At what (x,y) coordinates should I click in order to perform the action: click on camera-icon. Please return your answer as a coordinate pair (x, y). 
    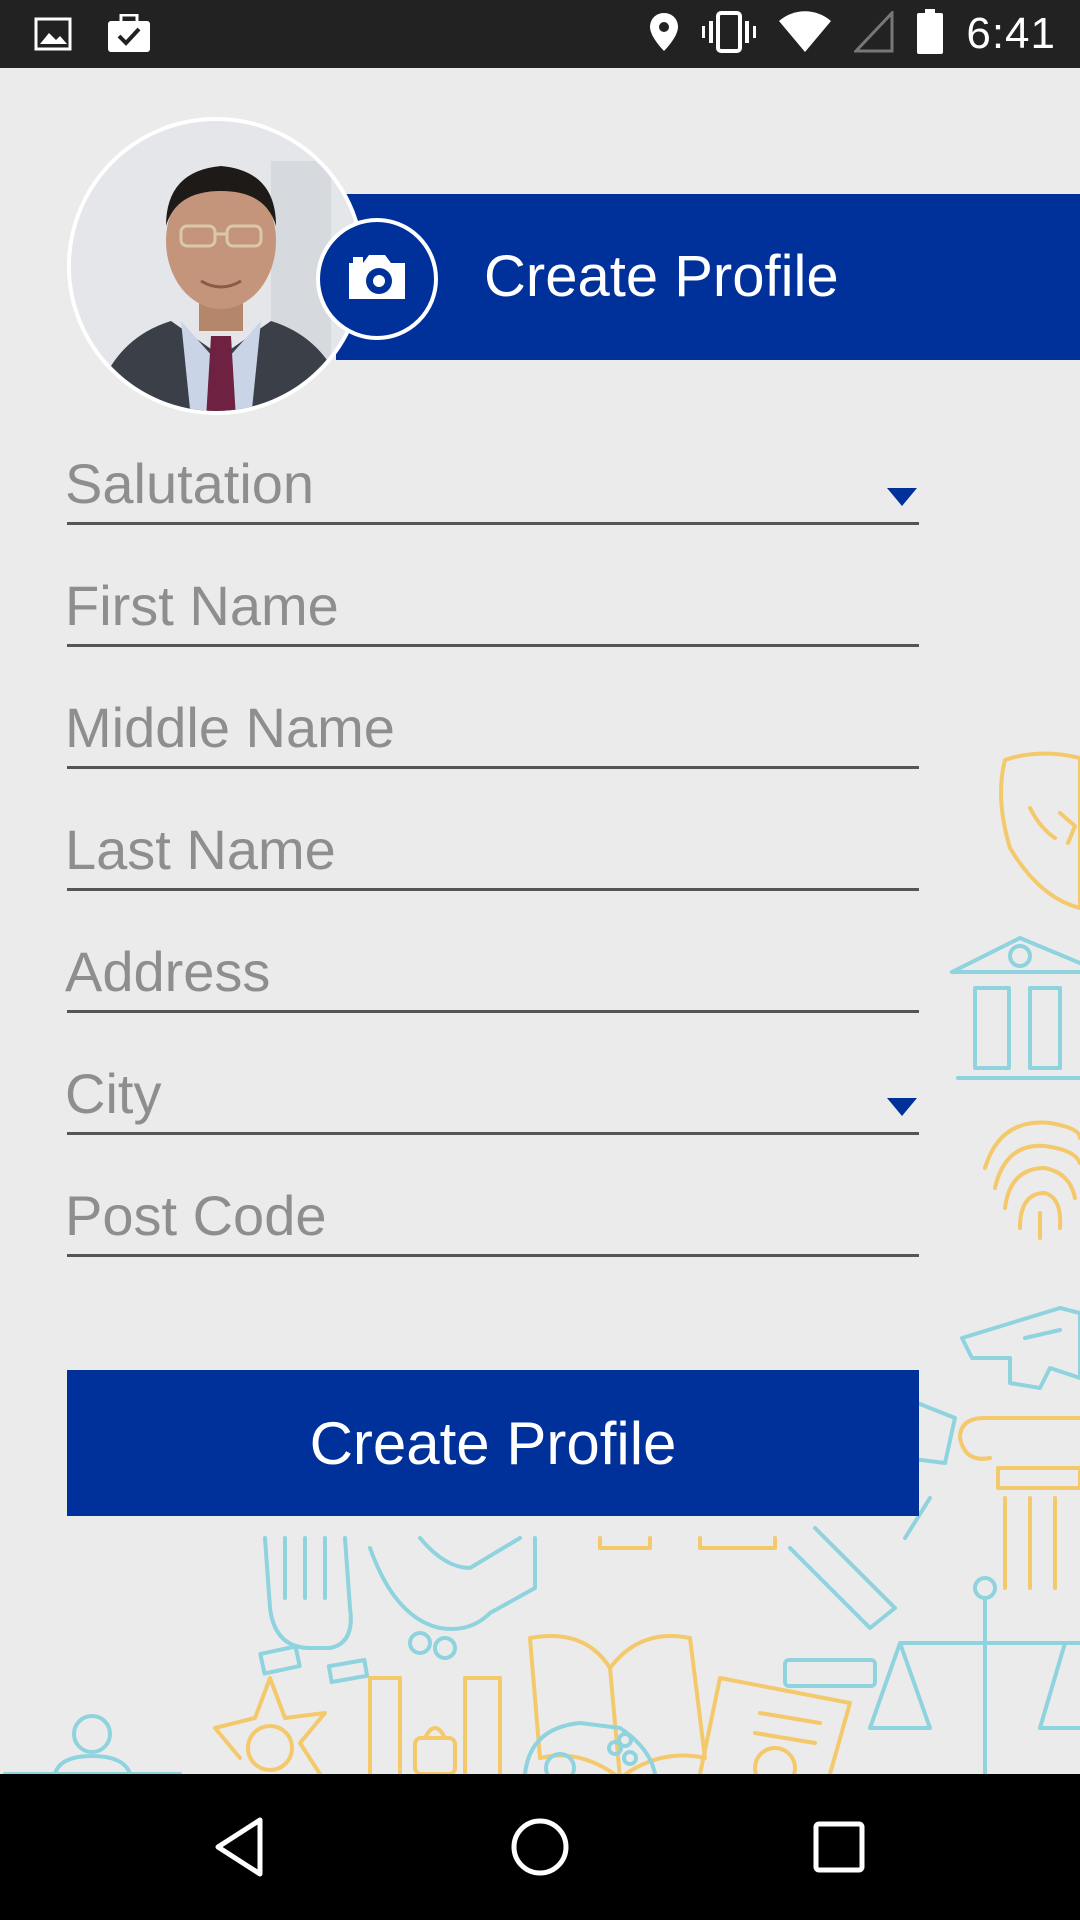
    Looking at the image, I should click on (377, 279).